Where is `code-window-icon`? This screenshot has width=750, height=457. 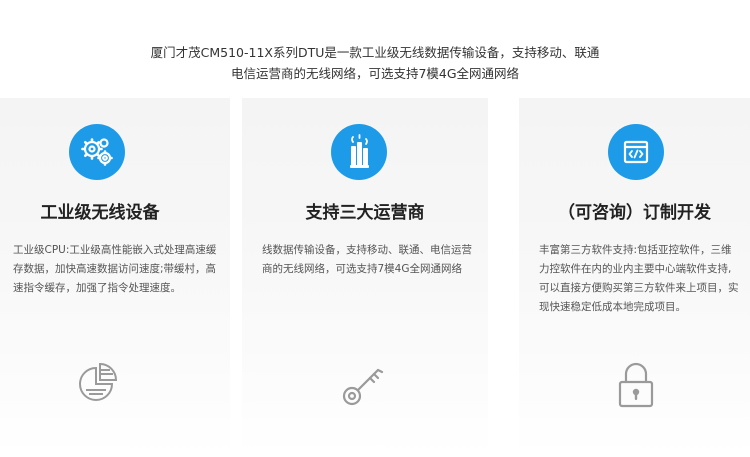
code-window-icon is located at coordinates (636, 152).